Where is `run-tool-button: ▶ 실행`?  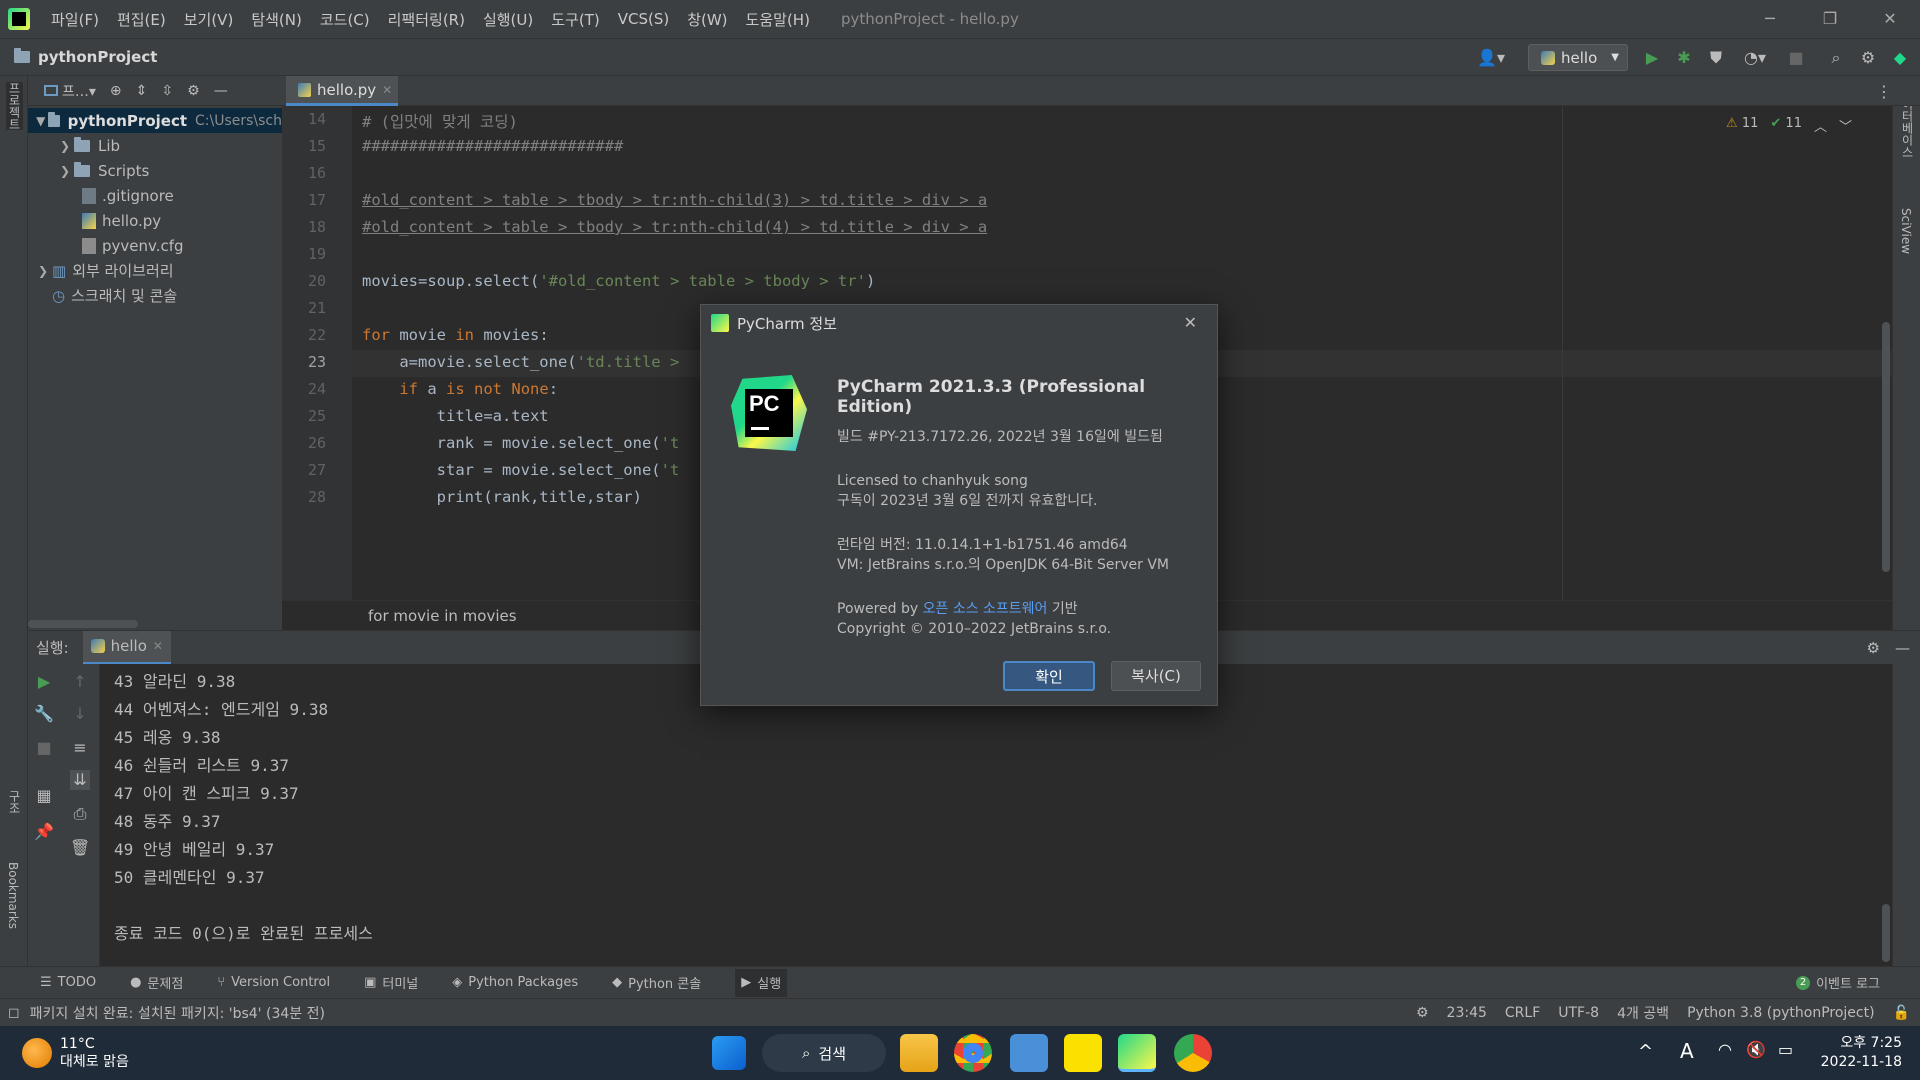
run-tool-button: ▶ 실행 is located at coordinates (761, 982).